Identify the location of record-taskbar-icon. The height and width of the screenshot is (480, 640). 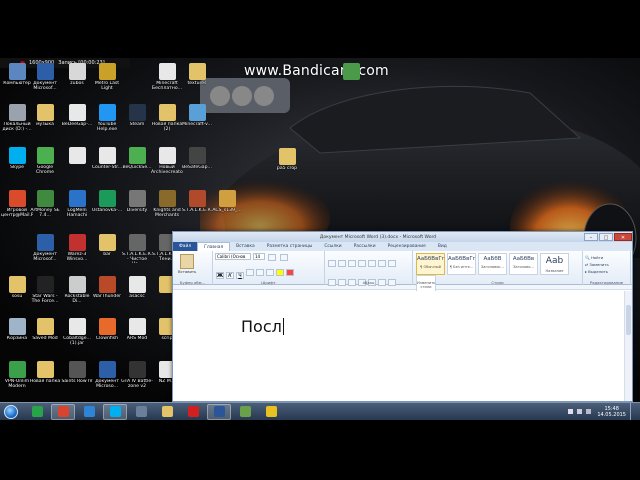
(193, 412).